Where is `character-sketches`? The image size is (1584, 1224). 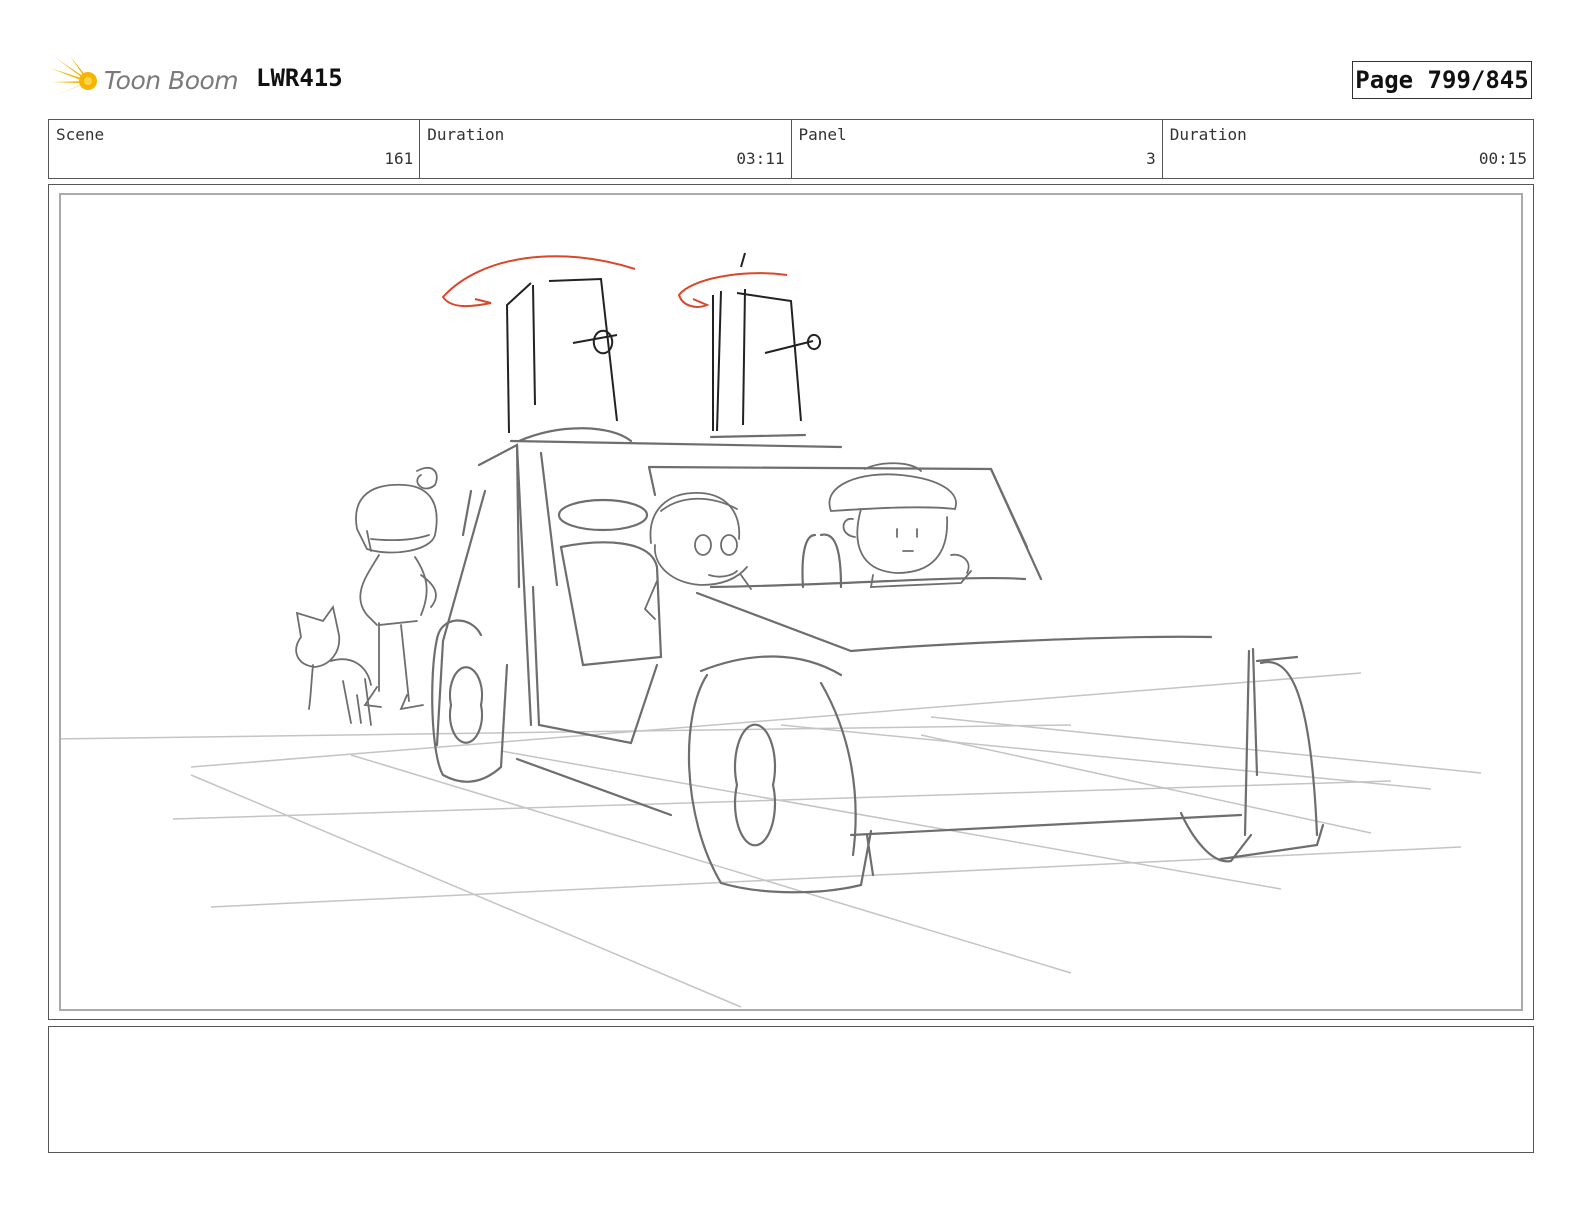 character-sketches is located at coordinates (633, 594).